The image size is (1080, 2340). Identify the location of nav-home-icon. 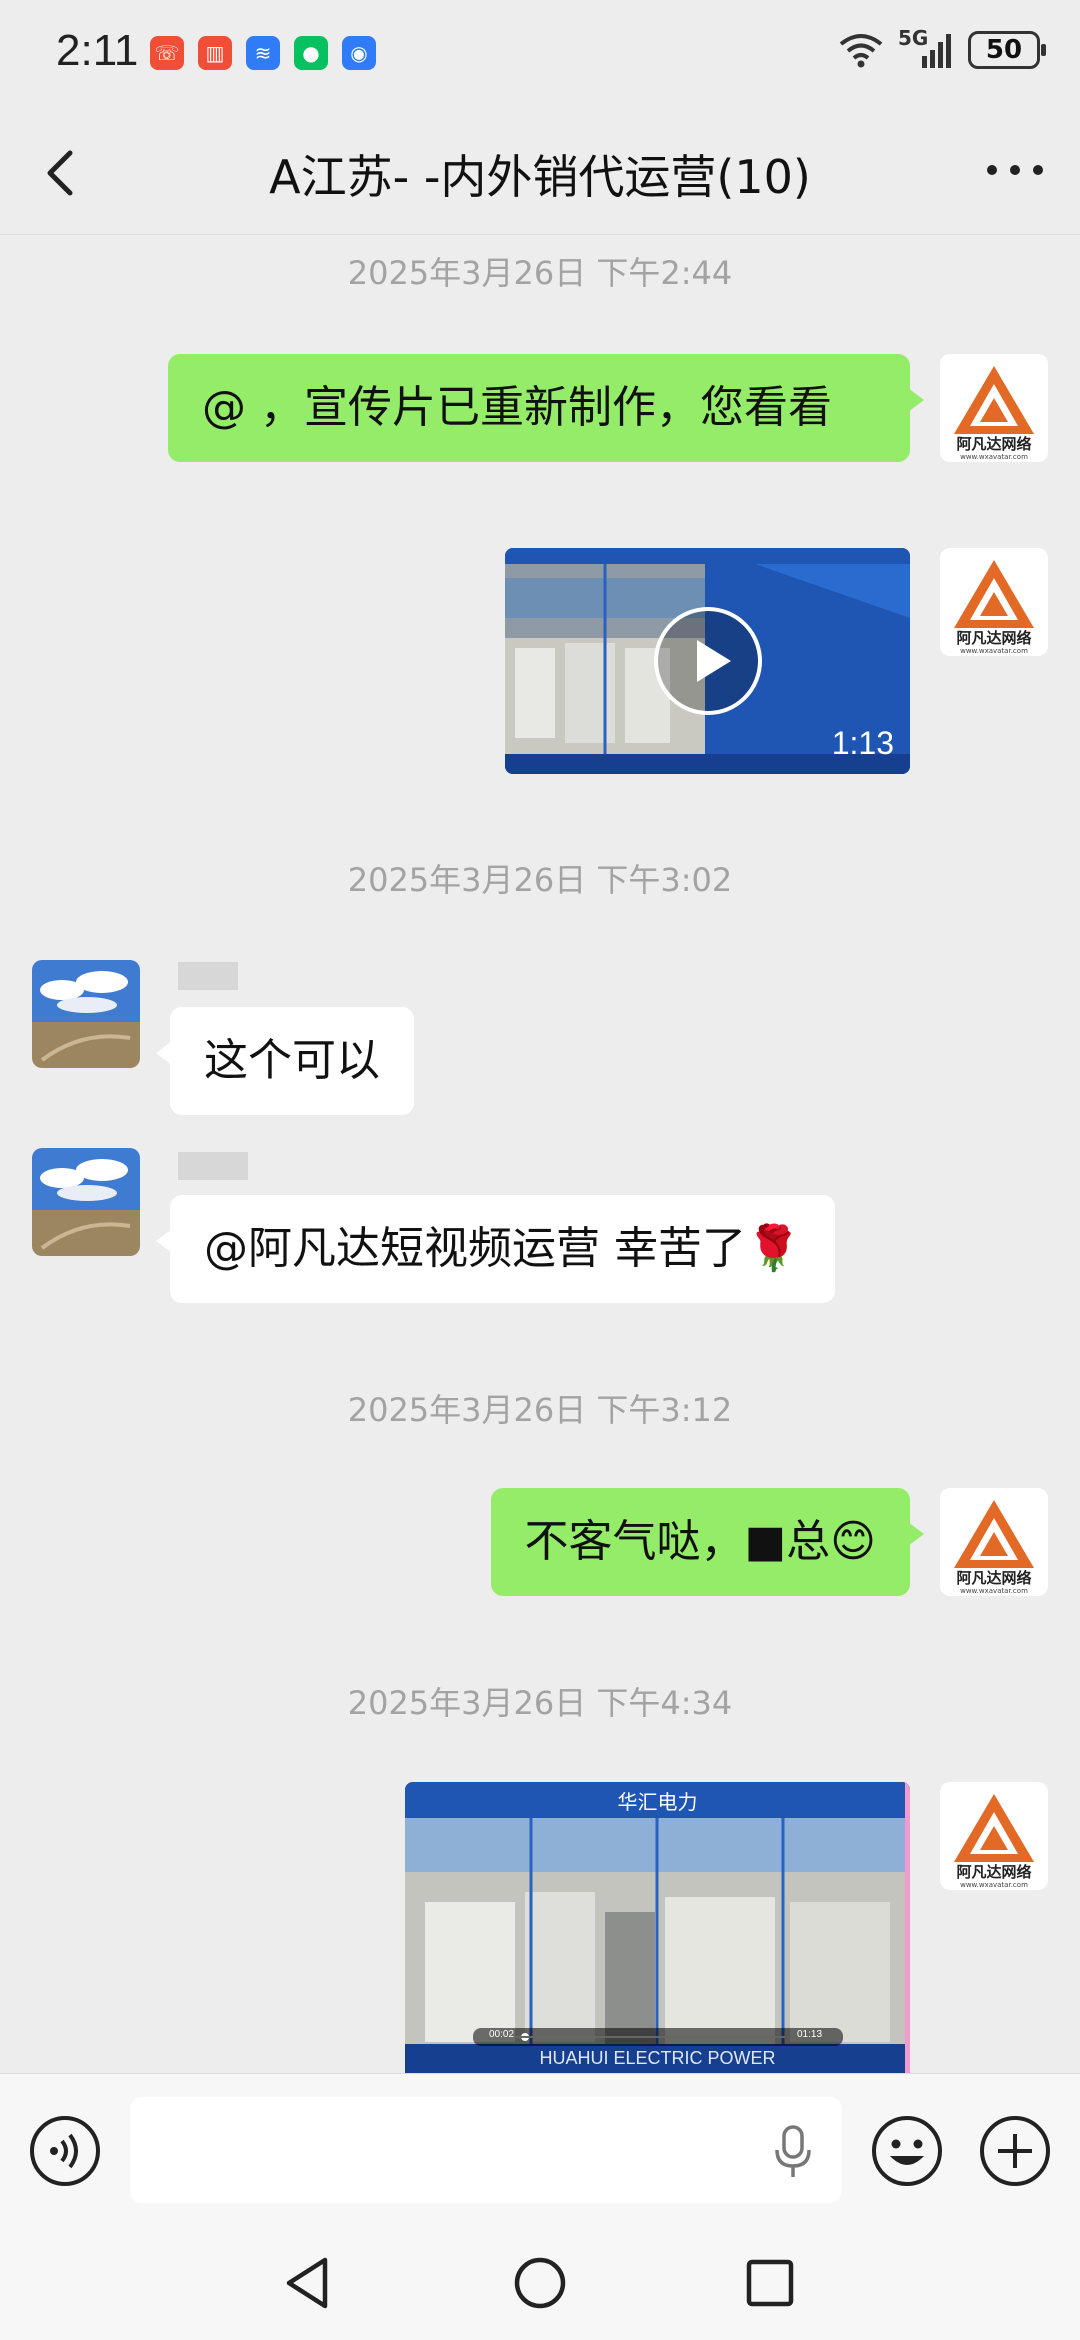
(540, 2283).